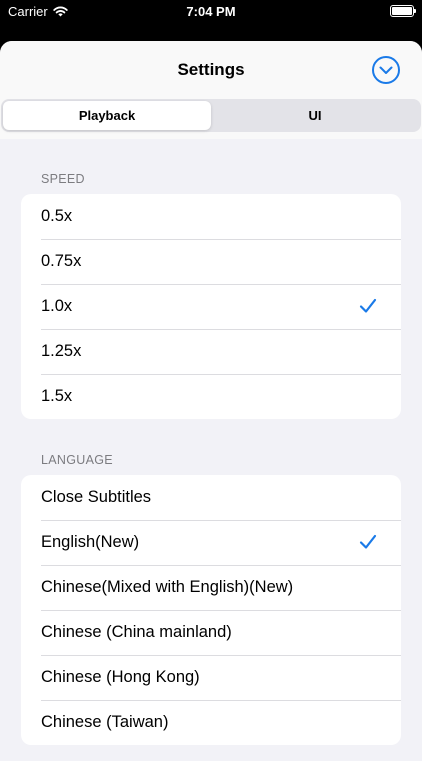  Describe the element at coordinates (61, 261) in the screenshot. I see `option-label: 0.75x` at that location.